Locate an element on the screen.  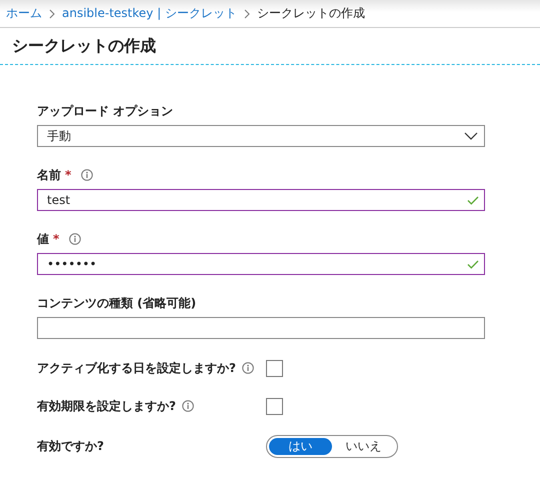
input-field is located at coordinates (261, 328).